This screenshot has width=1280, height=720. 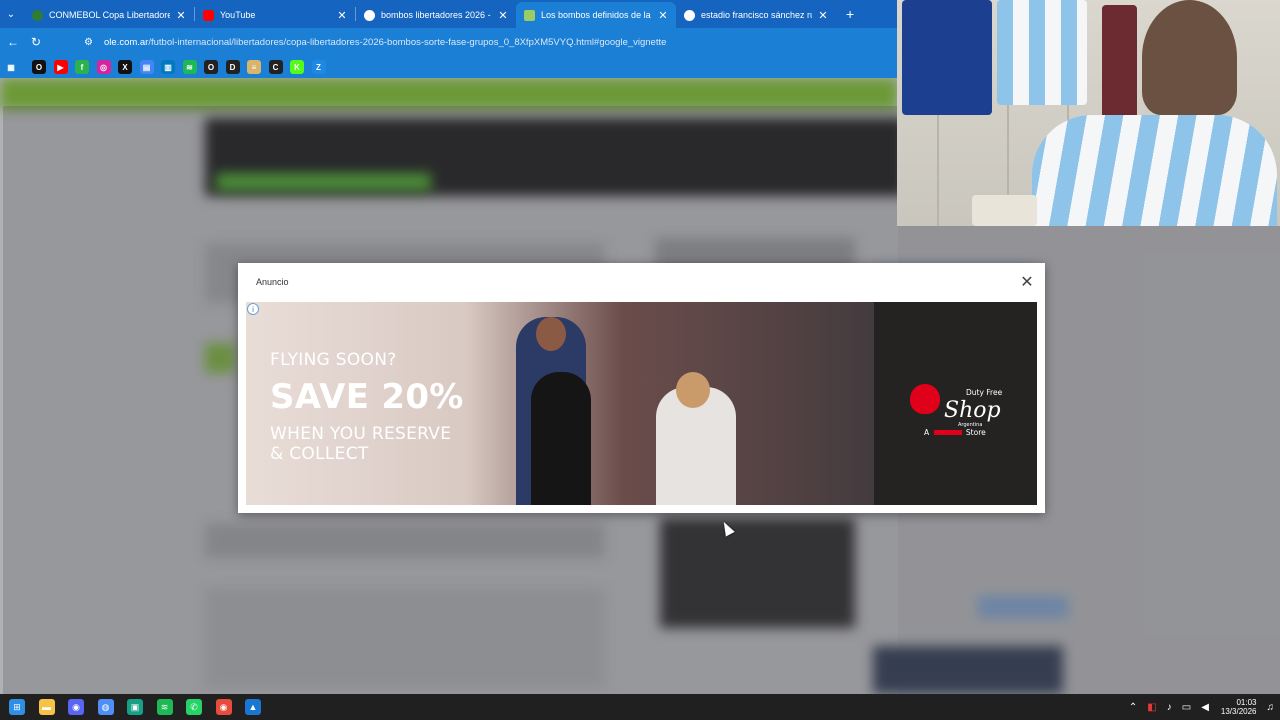 I want to click on tab-title: YouTube, so click(x=238, y=15).